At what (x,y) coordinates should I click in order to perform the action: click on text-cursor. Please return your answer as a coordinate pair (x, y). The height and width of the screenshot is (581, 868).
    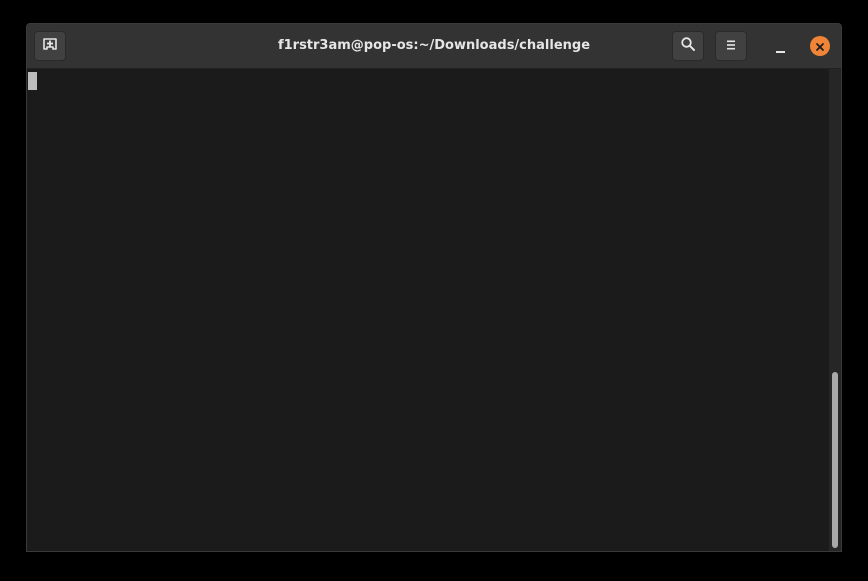
    Looking at the image, I should click on (32, 81).